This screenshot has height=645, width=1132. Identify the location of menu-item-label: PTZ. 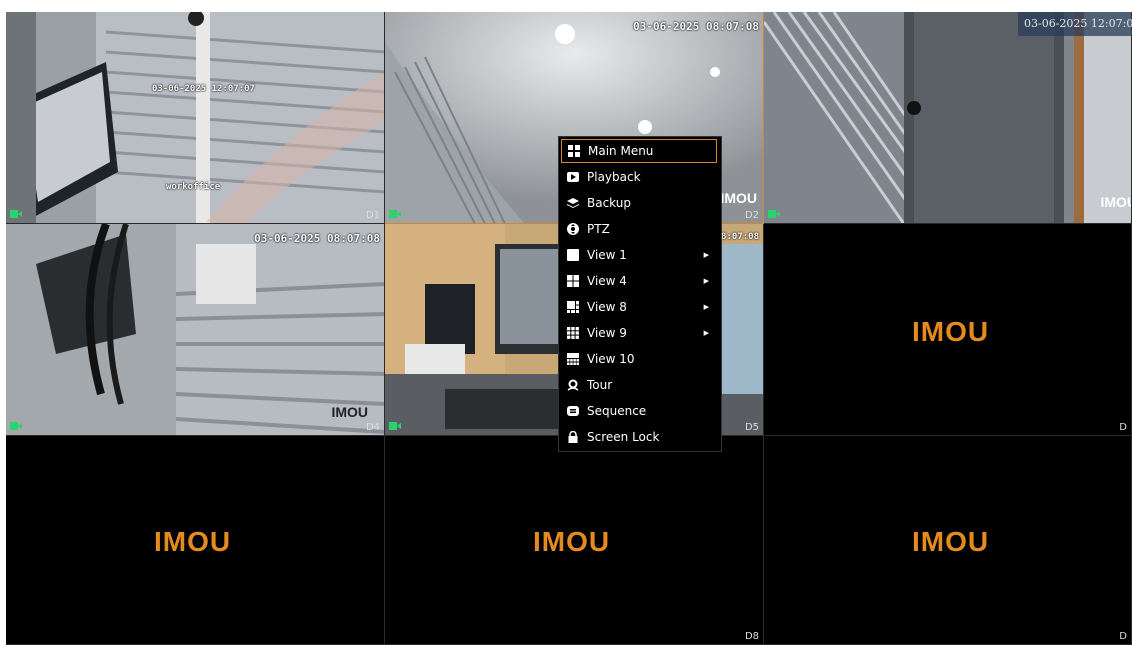
(598, 229).